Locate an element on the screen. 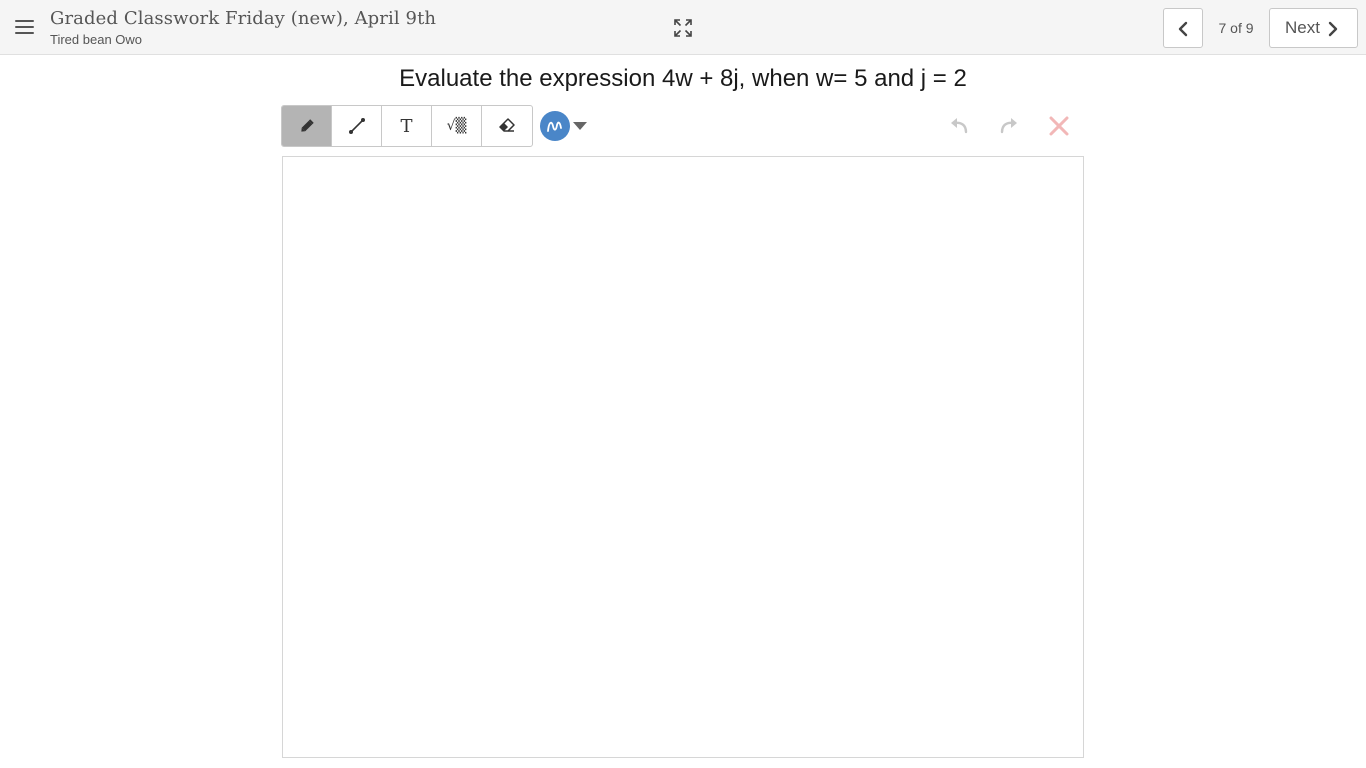  next-button: Next is located at coordinates (1313, 28).